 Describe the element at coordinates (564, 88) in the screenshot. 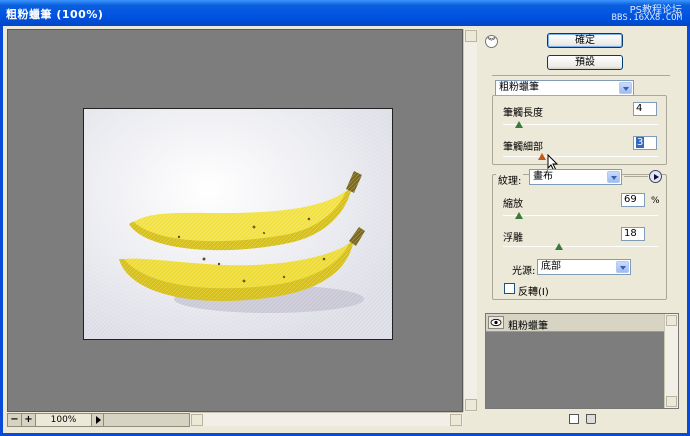

I see `filter-select: 粗粉蠟筆` at that location.